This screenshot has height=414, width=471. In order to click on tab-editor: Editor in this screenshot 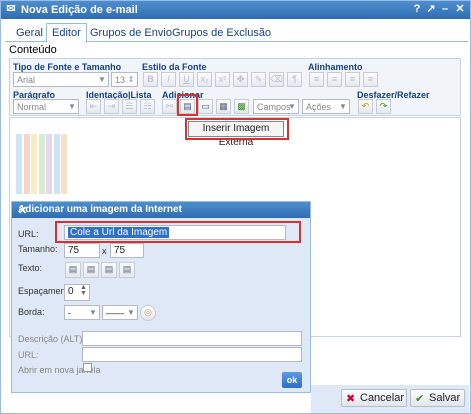, I will do `click(66, 33)`.